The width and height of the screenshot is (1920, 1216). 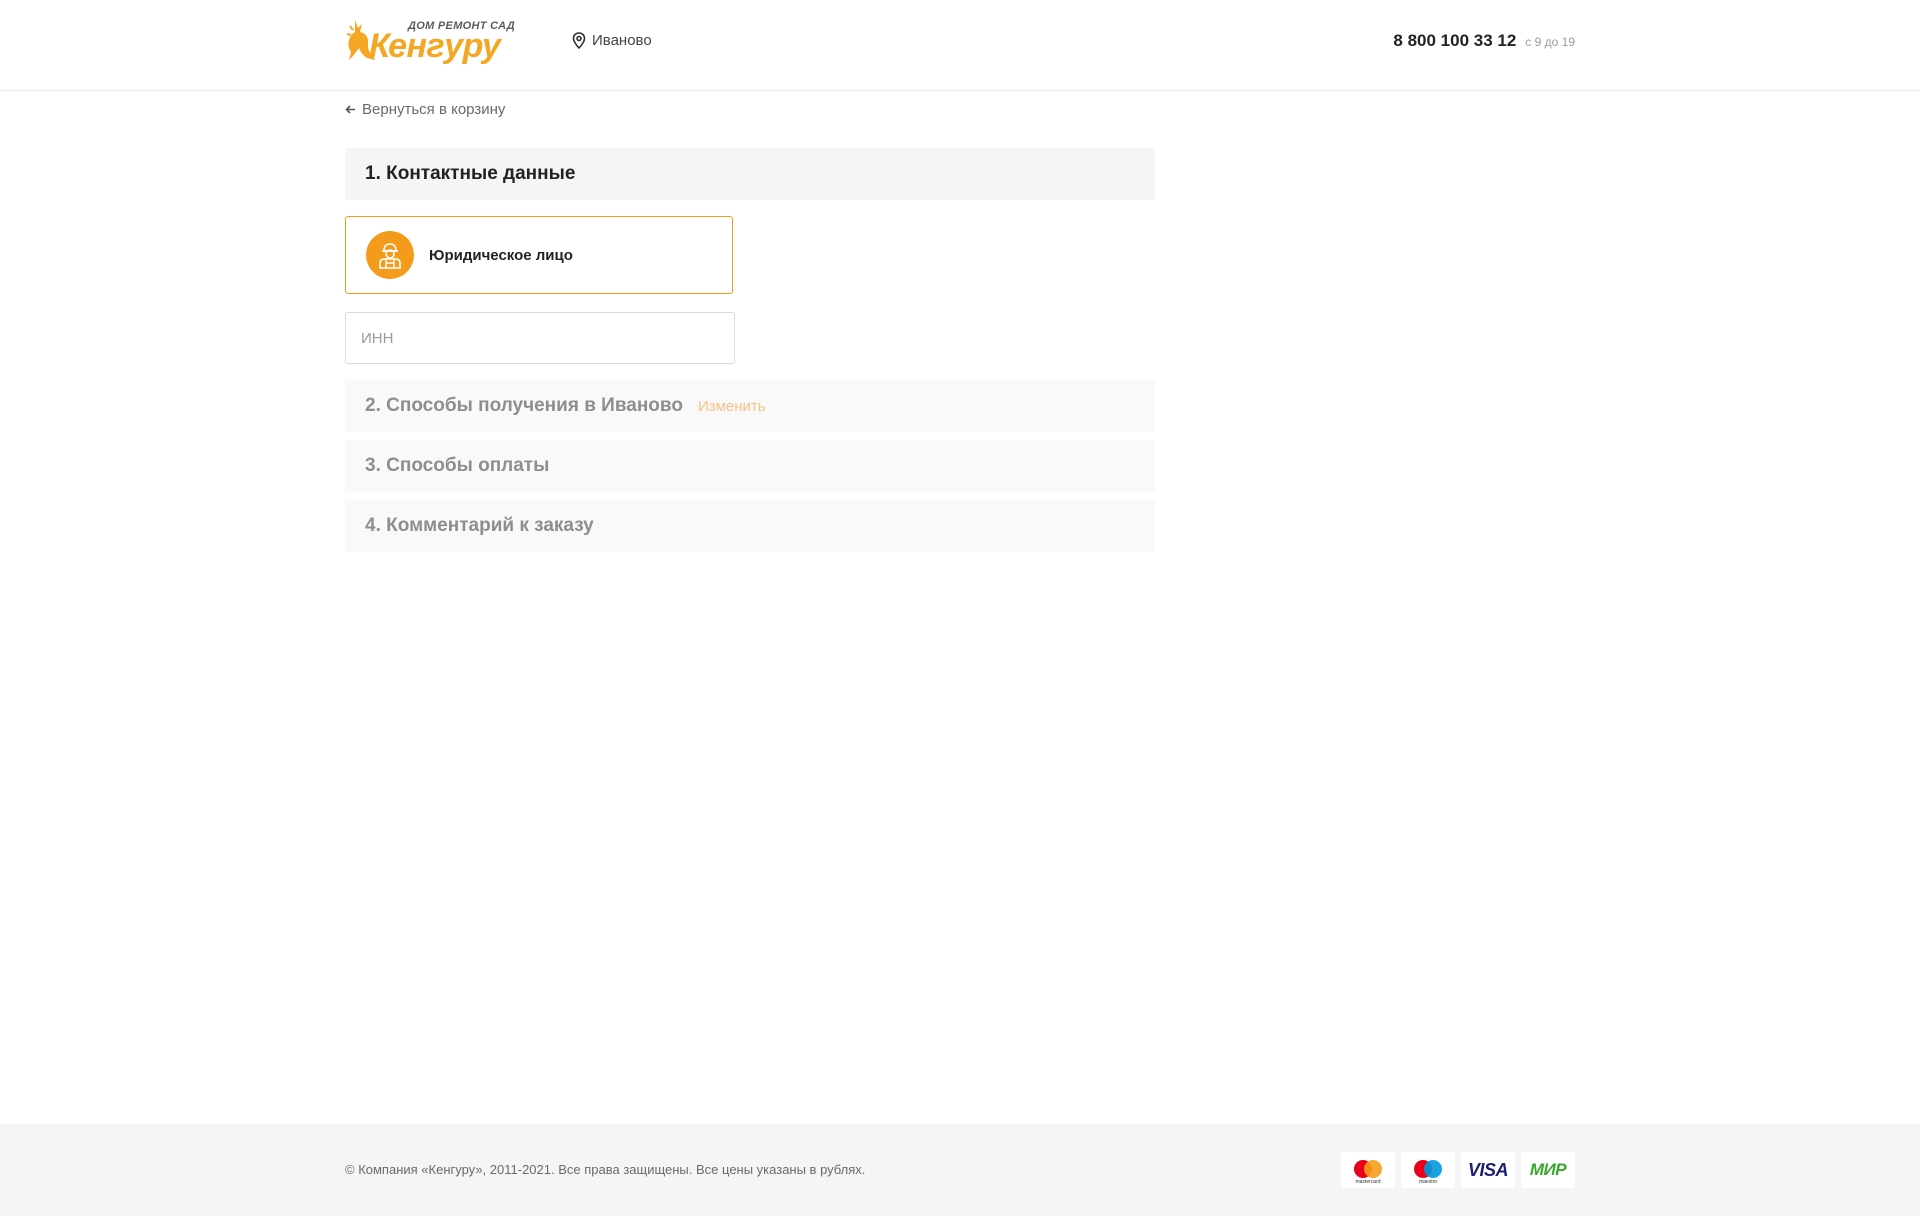 I want to click on back-to-cart-link: Вернуться в корзину, so click(x=425, y=109).